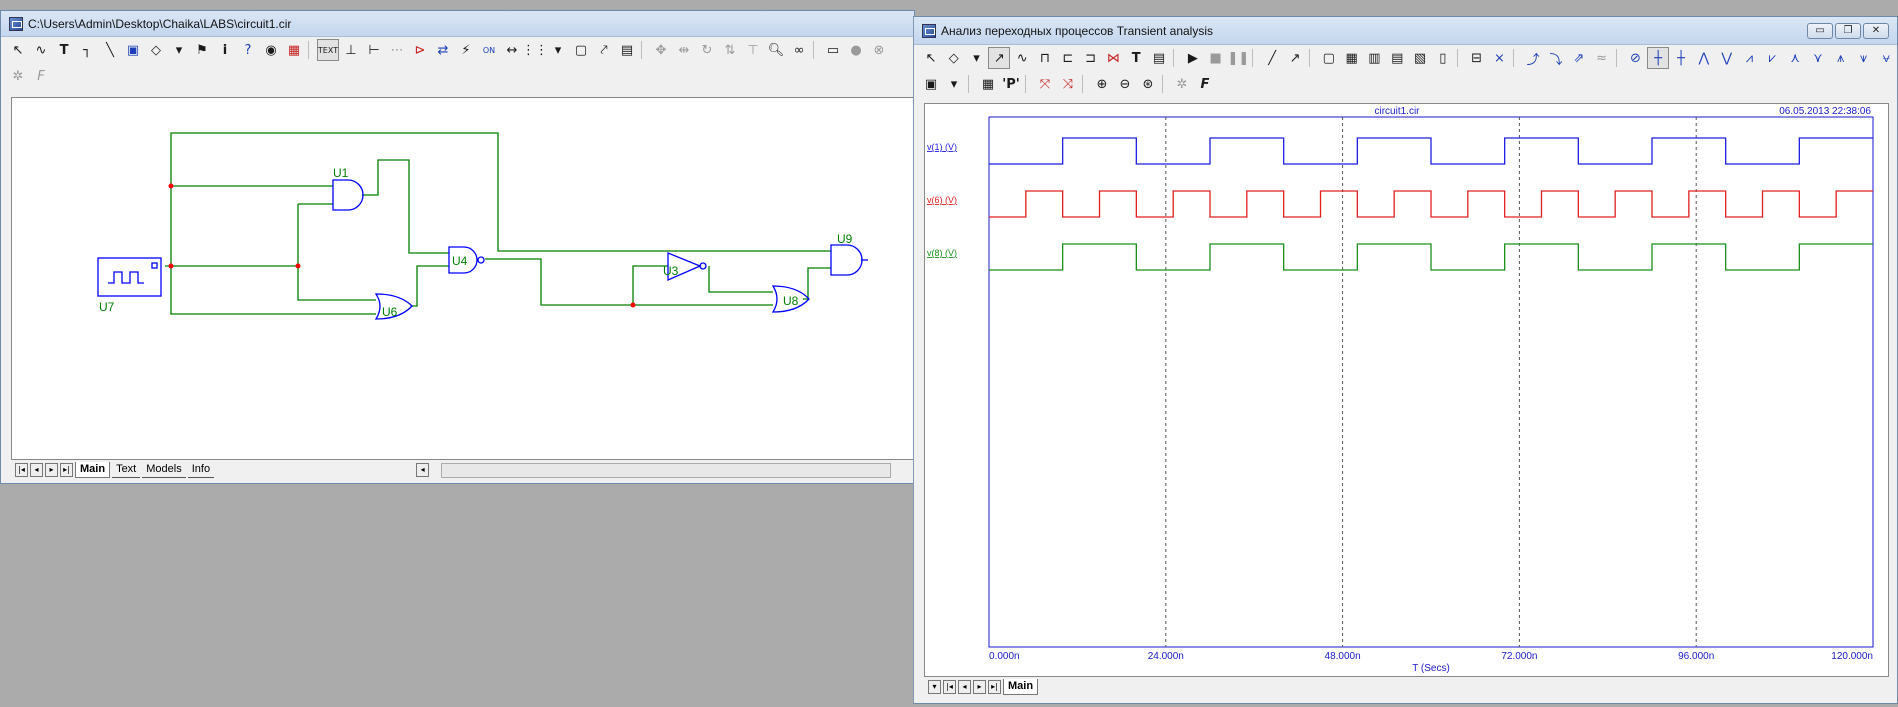 The height and width of the screenshot is (707, 1898). Describe the element at coordinates (833, 50) in the screenshot. I see `comment-icon: ▭` at that location.